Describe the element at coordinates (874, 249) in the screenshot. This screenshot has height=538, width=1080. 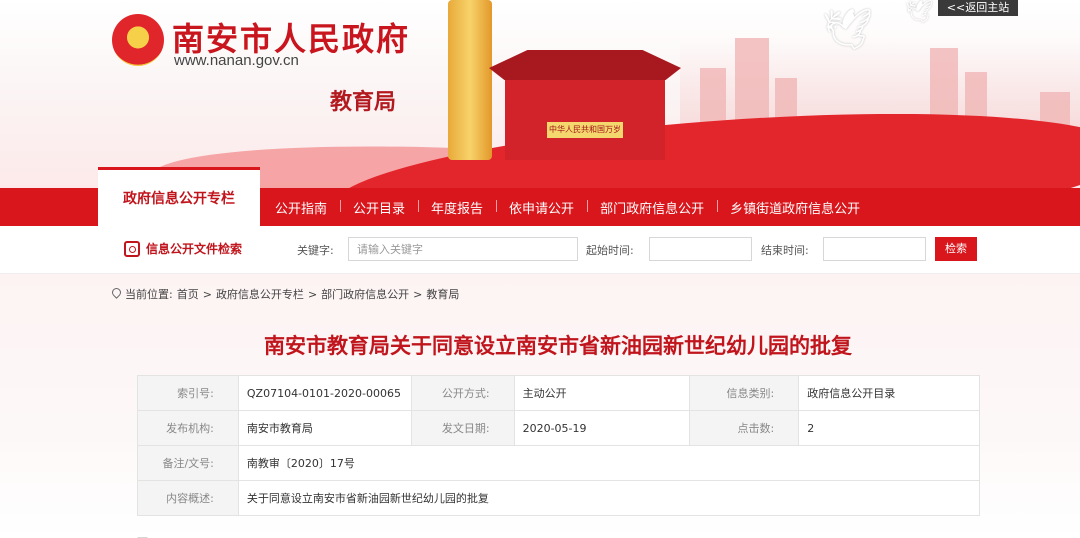
I see `end-date-input` at that location.